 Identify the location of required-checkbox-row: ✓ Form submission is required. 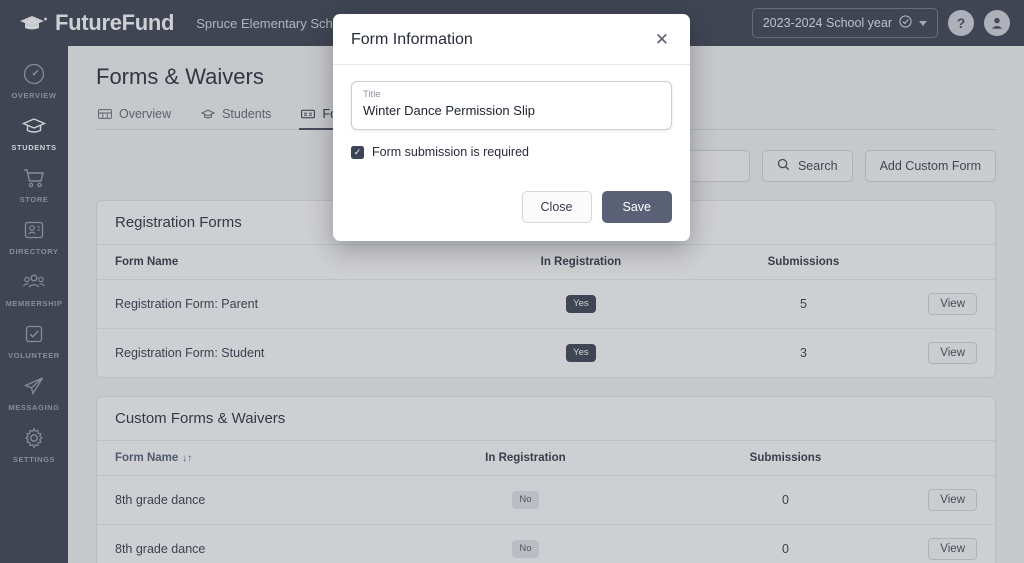
(511, 152).